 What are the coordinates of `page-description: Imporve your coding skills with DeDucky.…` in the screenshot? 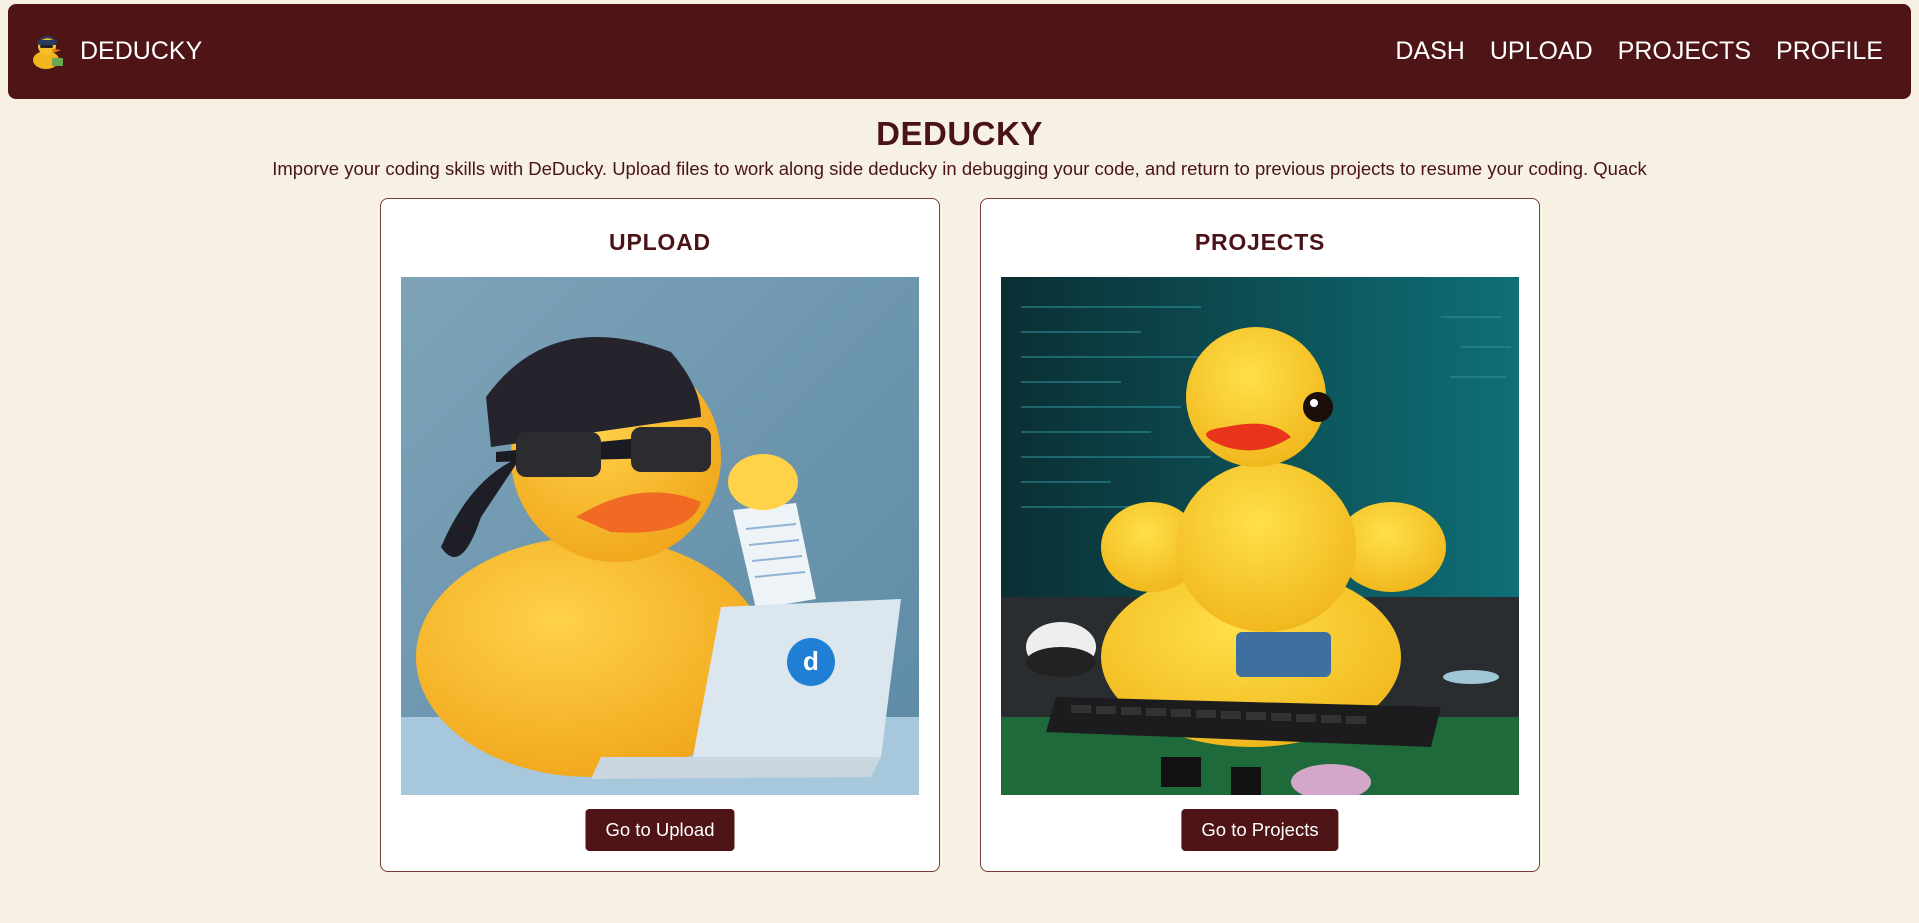 It's located at (959, 168).